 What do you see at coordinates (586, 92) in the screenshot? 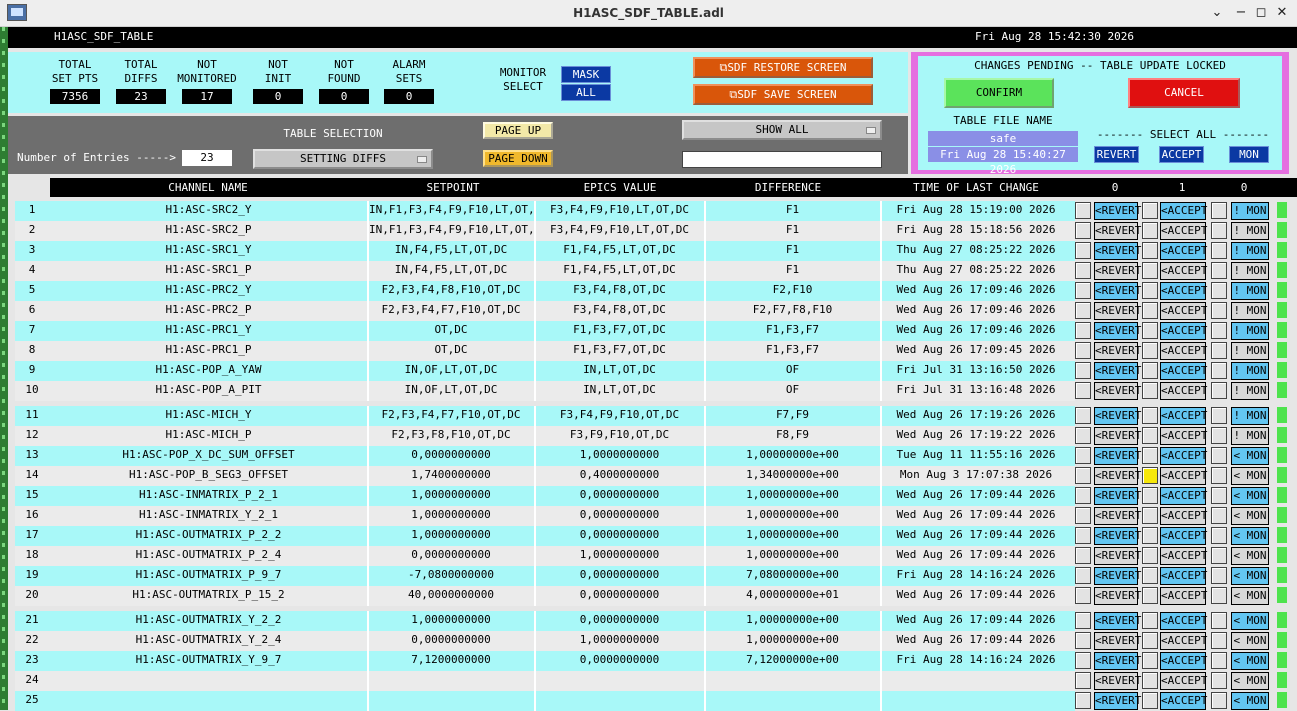
I see `monitor-all-button: ALL` at bounding box center [586, 92].